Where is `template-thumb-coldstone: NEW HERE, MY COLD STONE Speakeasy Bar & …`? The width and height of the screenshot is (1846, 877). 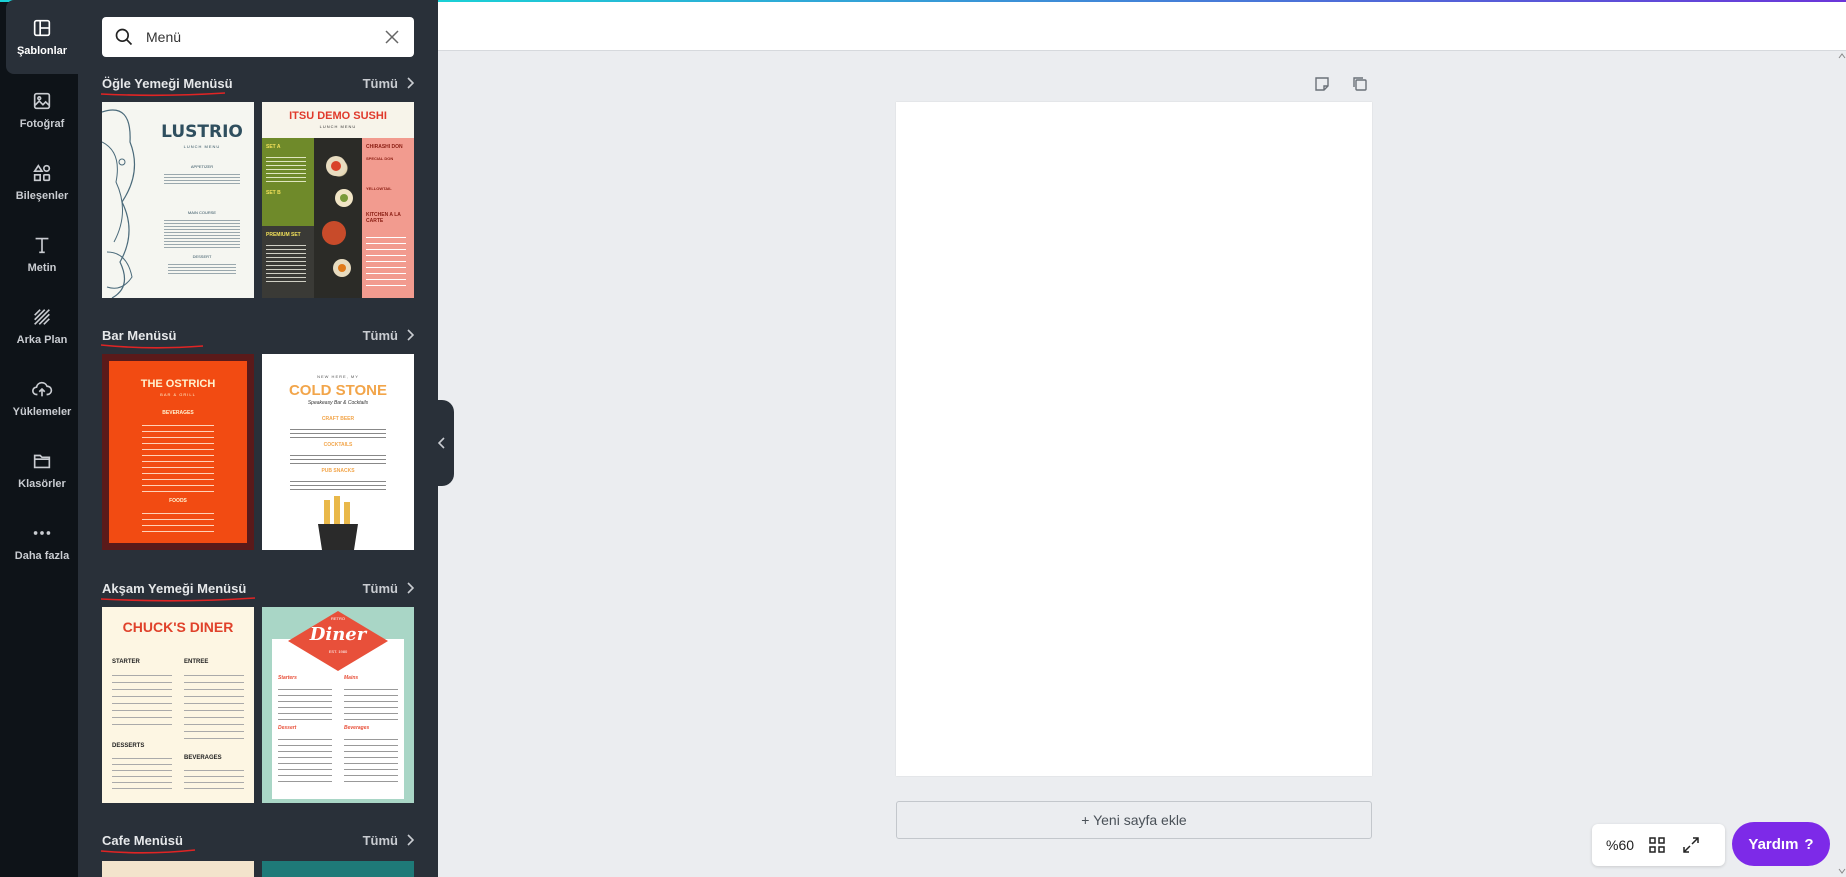 template-thumb-coldstone: NEW HERE, MY COLD STONE Speakeasy Bar & … is located at coordinates (338, 452).